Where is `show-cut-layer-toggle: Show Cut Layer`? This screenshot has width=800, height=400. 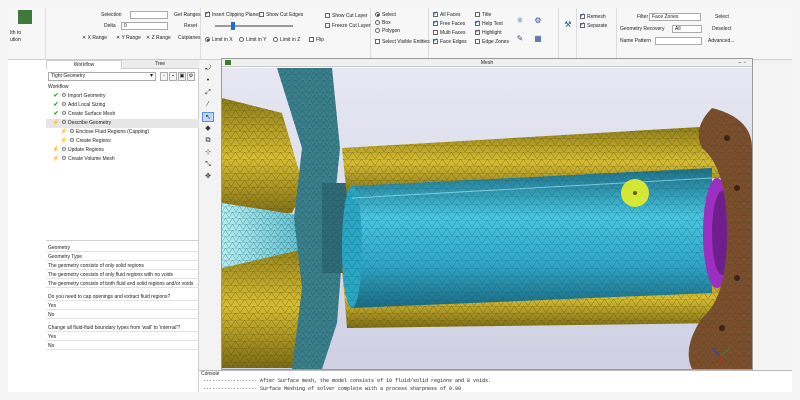 show-cut-layer-toggle: Show Cut Layer is located at coordinates (346, 16).